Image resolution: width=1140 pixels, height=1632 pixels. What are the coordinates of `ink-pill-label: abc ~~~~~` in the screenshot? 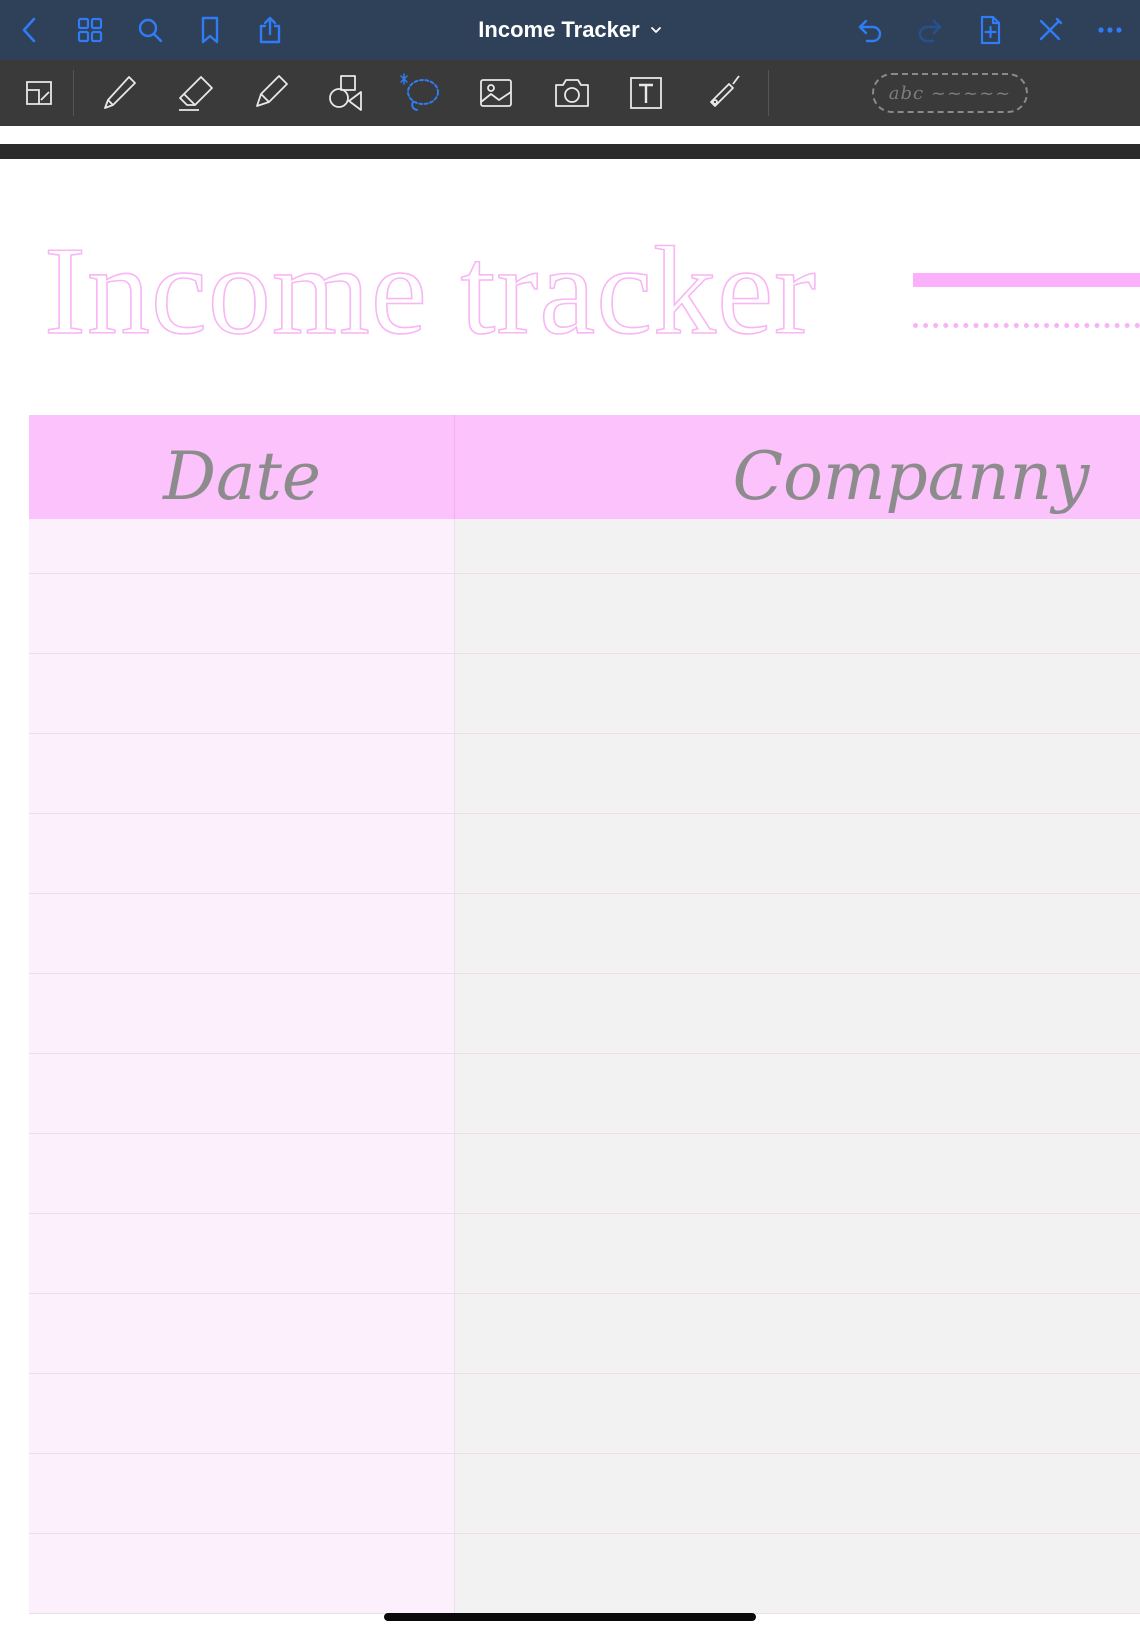 It's located at (950, 93).